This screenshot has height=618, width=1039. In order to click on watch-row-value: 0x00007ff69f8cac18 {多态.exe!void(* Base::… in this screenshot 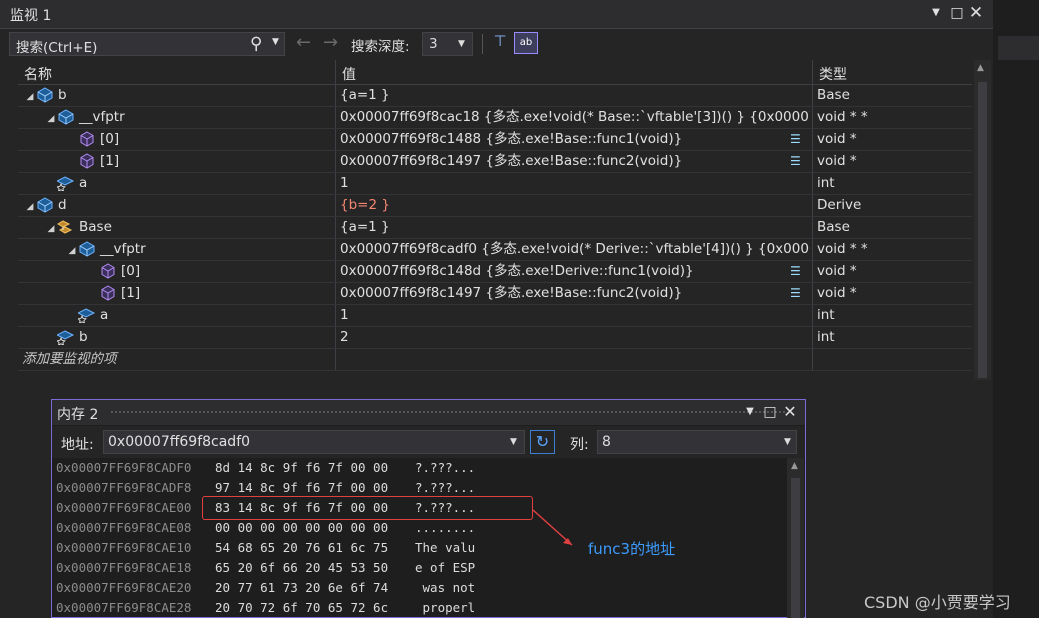, I will do `click(575, 117)`.